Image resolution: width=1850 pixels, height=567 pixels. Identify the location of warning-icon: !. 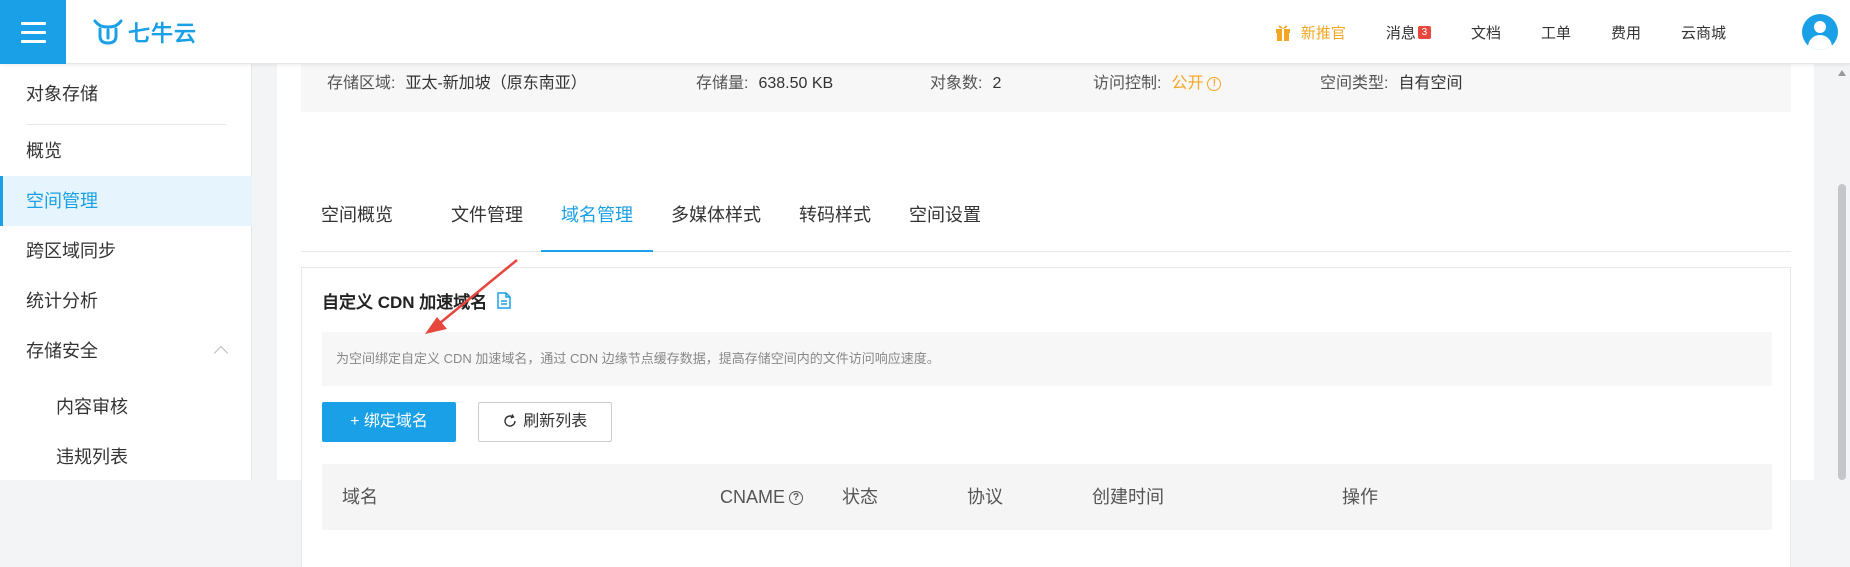
(1214, 83).